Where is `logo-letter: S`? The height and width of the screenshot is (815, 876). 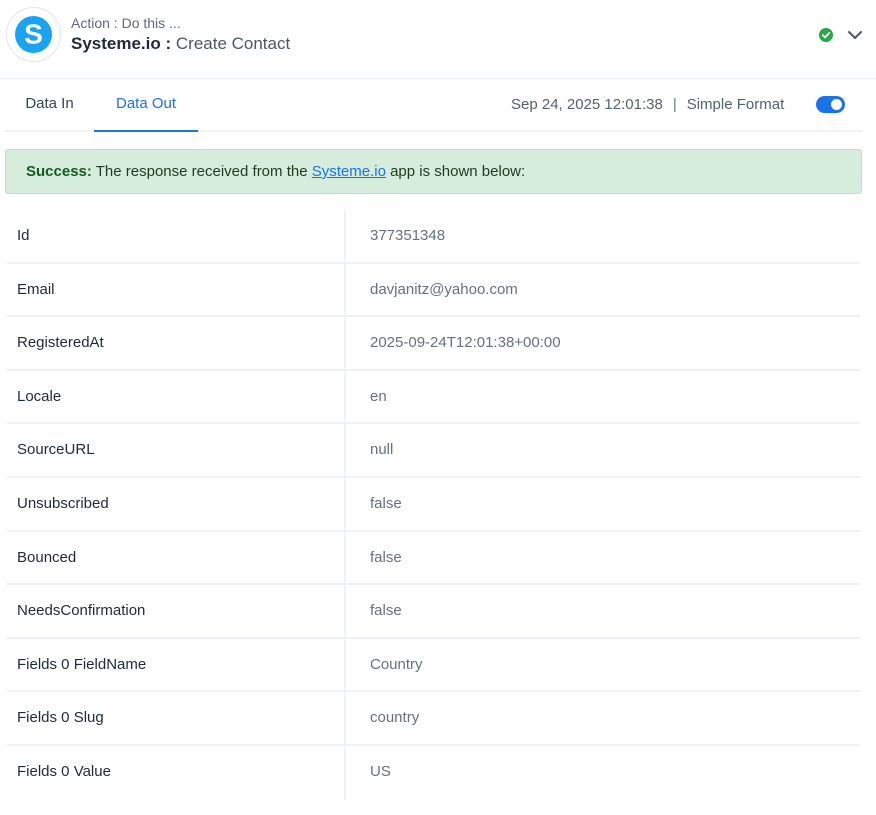 logo-letter: S is located at coordinates (33, 34).